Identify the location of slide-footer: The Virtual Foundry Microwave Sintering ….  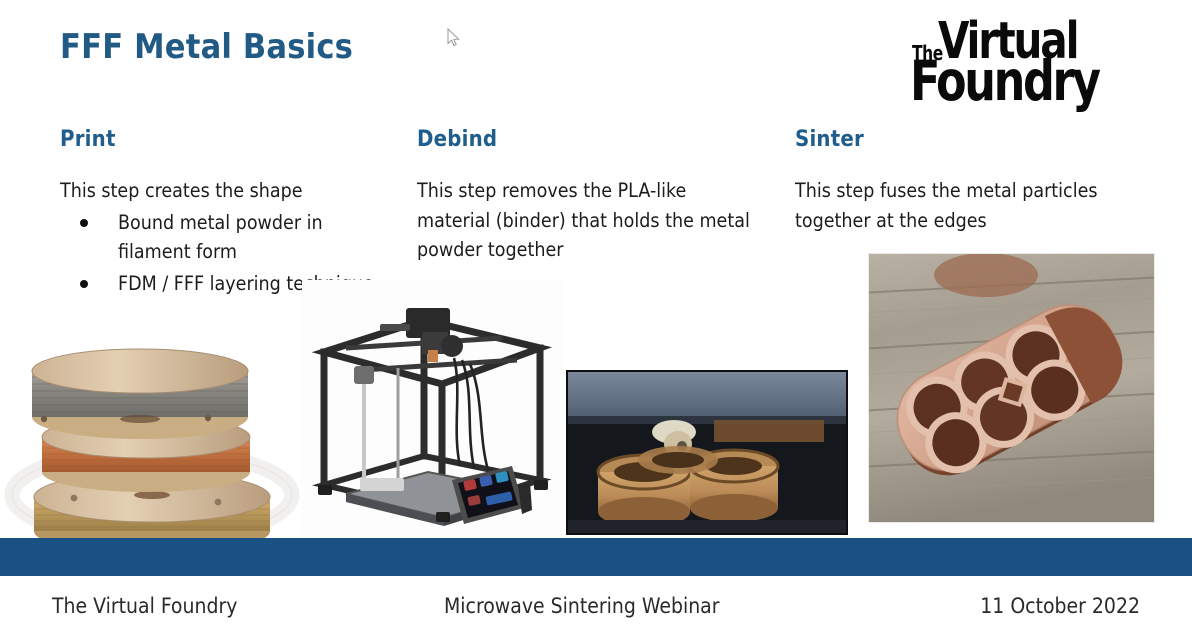
(596, 605).